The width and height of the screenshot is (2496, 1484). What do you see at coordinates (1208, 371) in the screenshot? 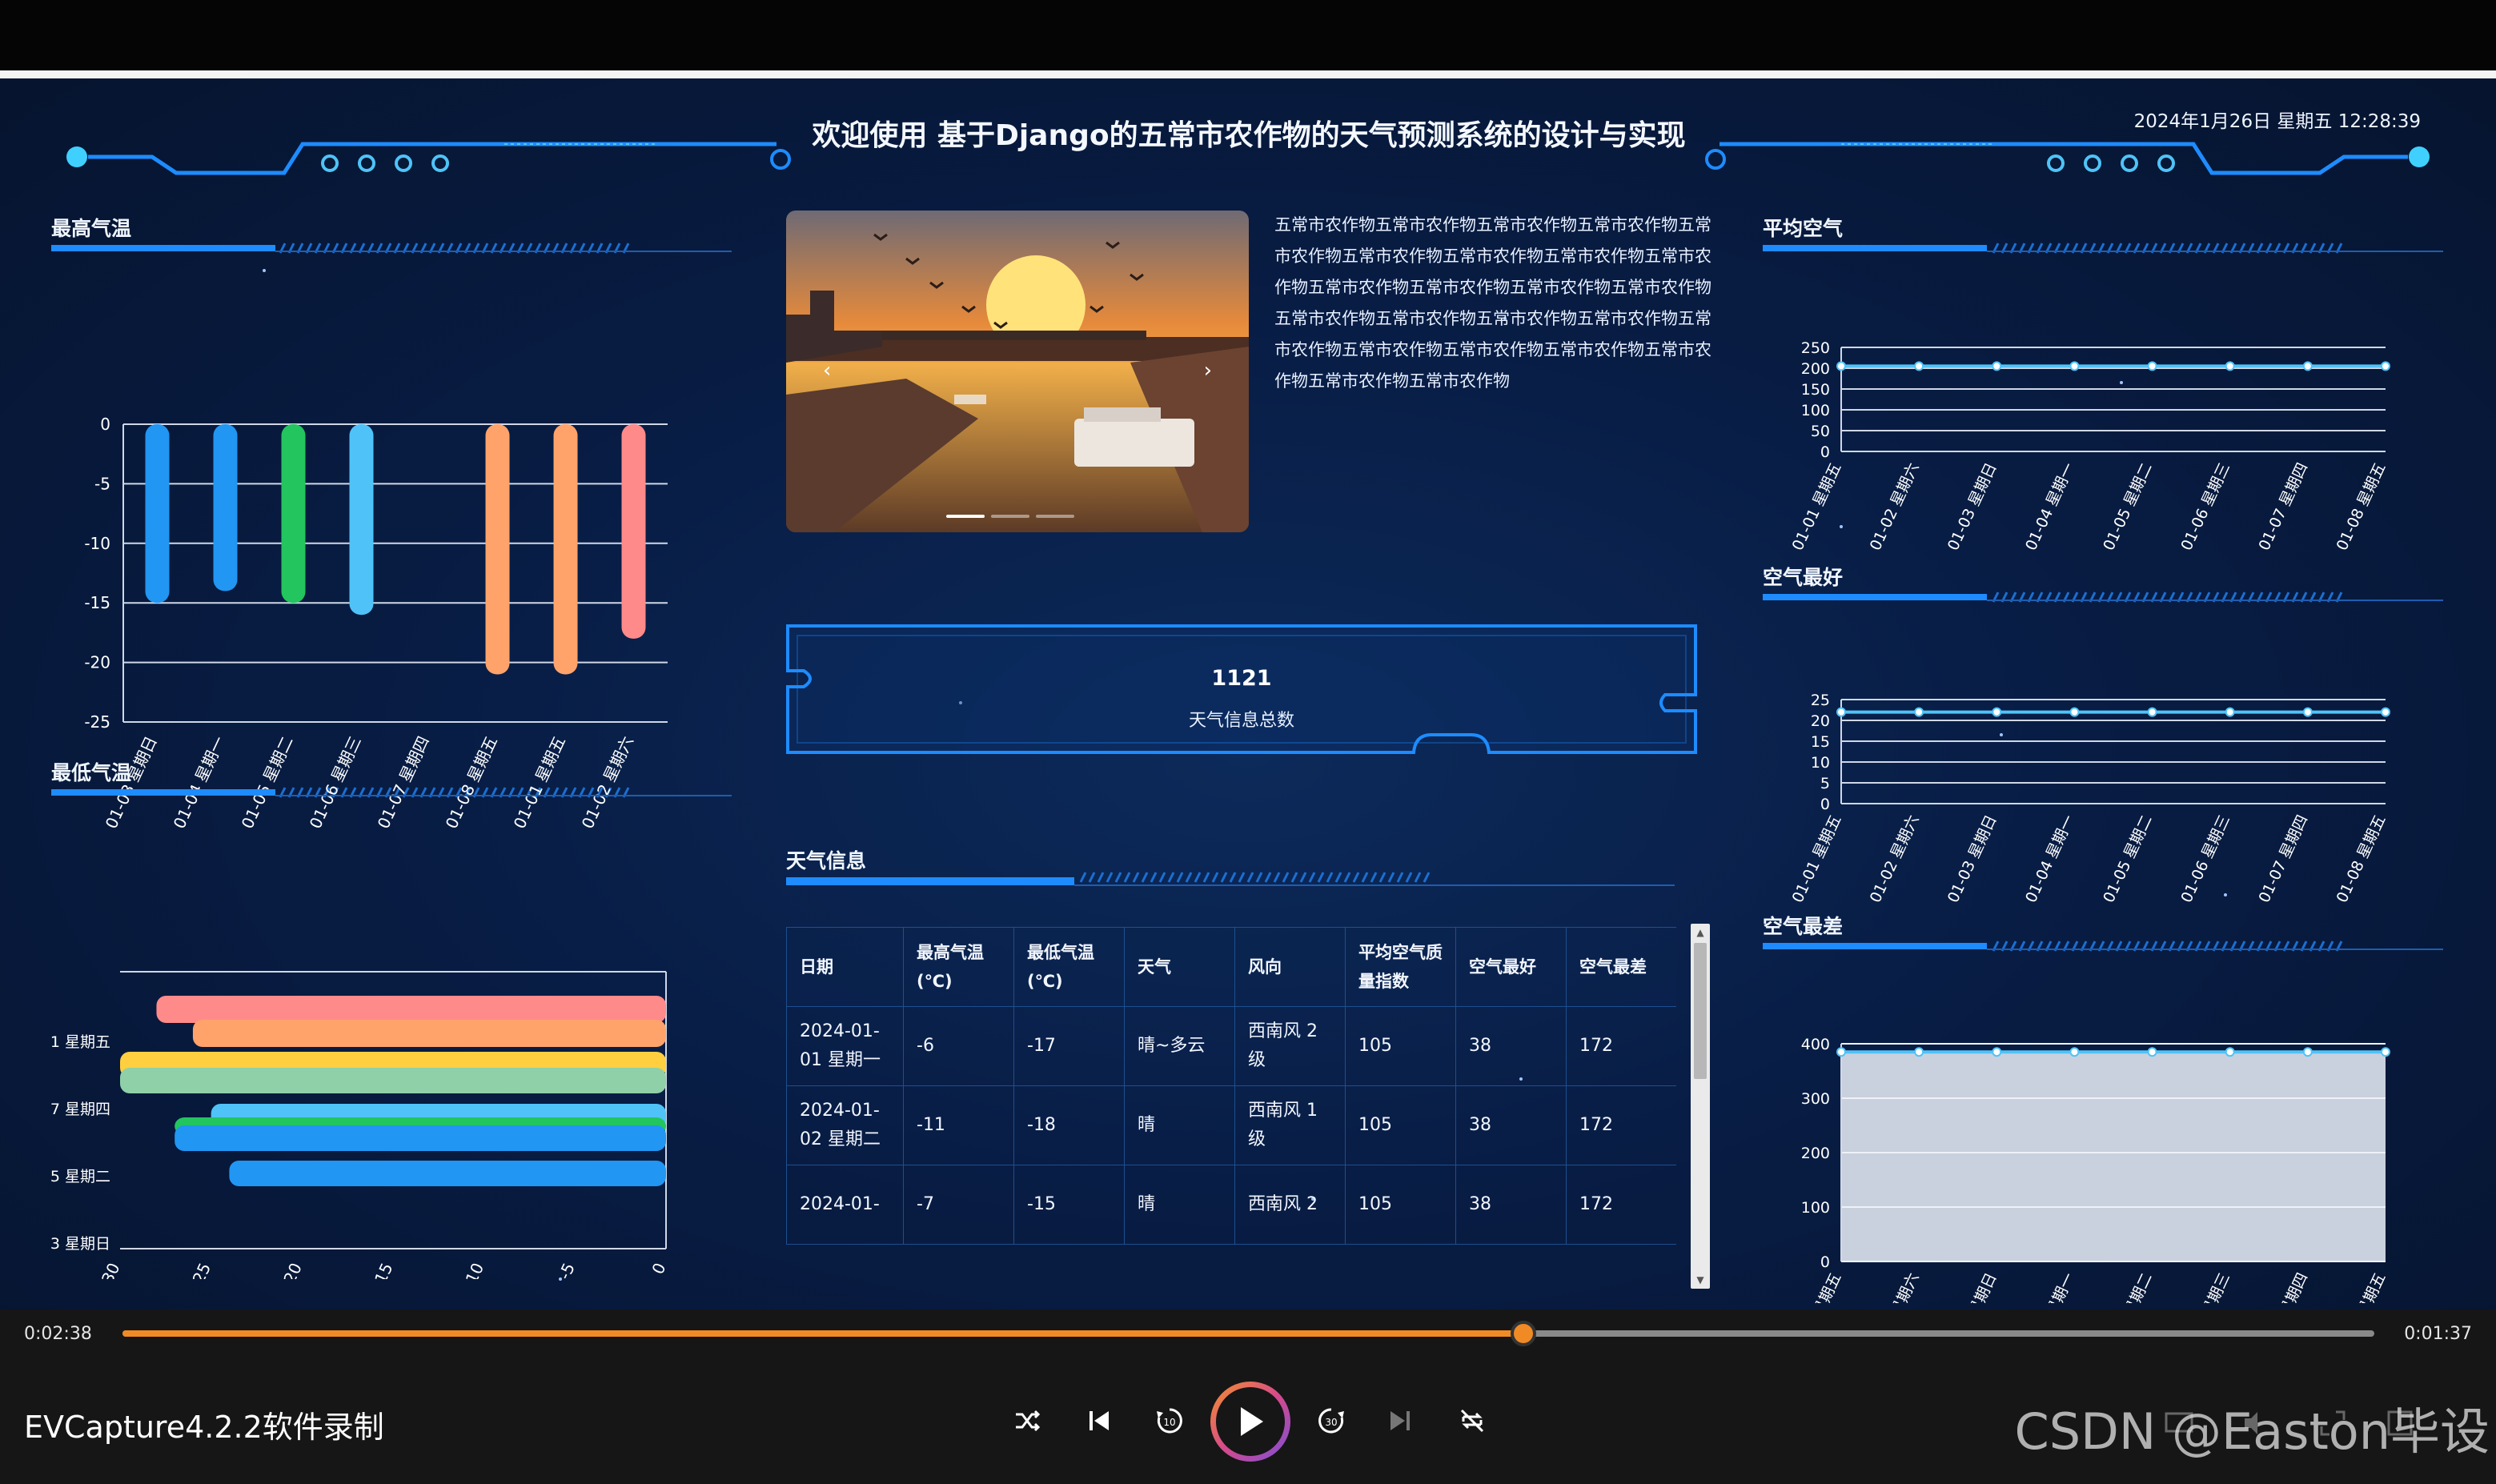
I see `carousel-next-button: ›` at bounding box center [1208, 371].